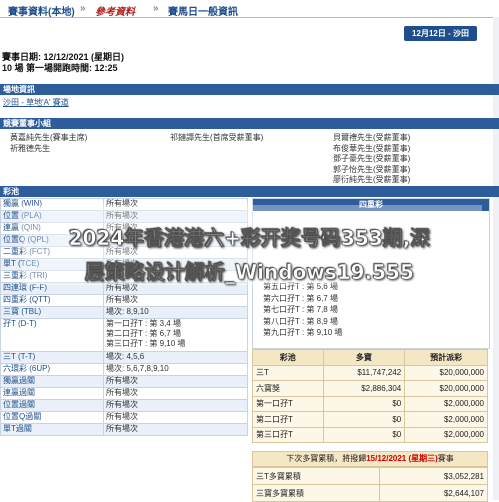  Describe the element at coordinates (49, 137) in the screenshot. I see `steward-name: 黃嘉純先生(賽事主席)` at that location.